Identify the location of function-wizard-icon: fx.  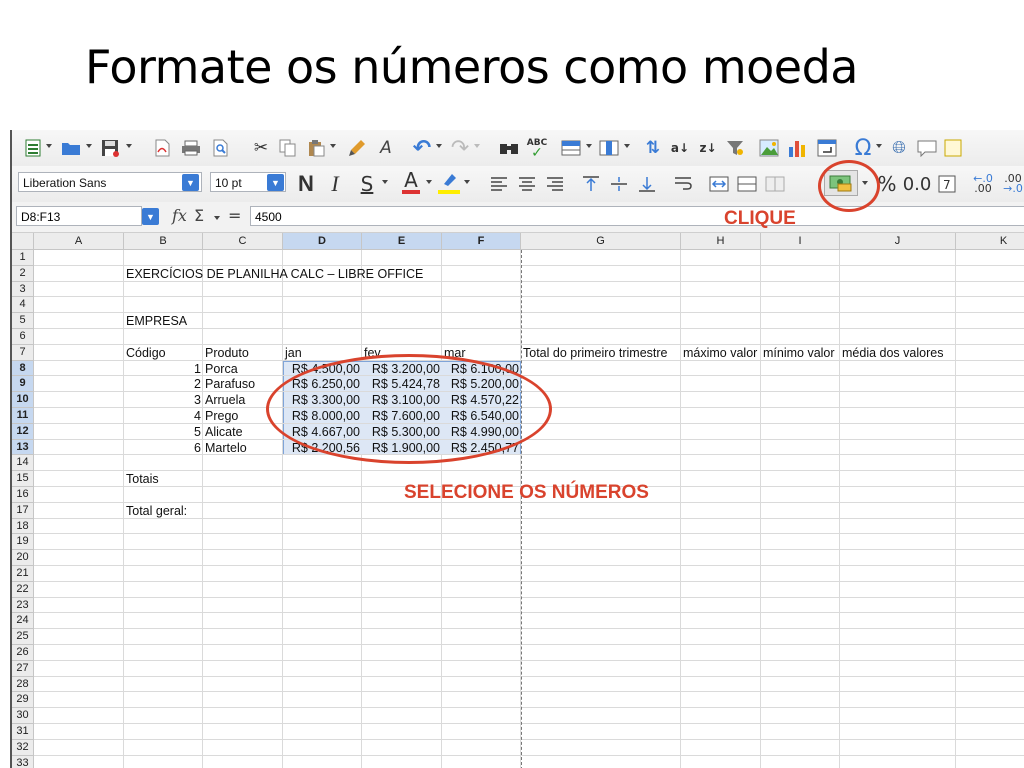
(179, 215).